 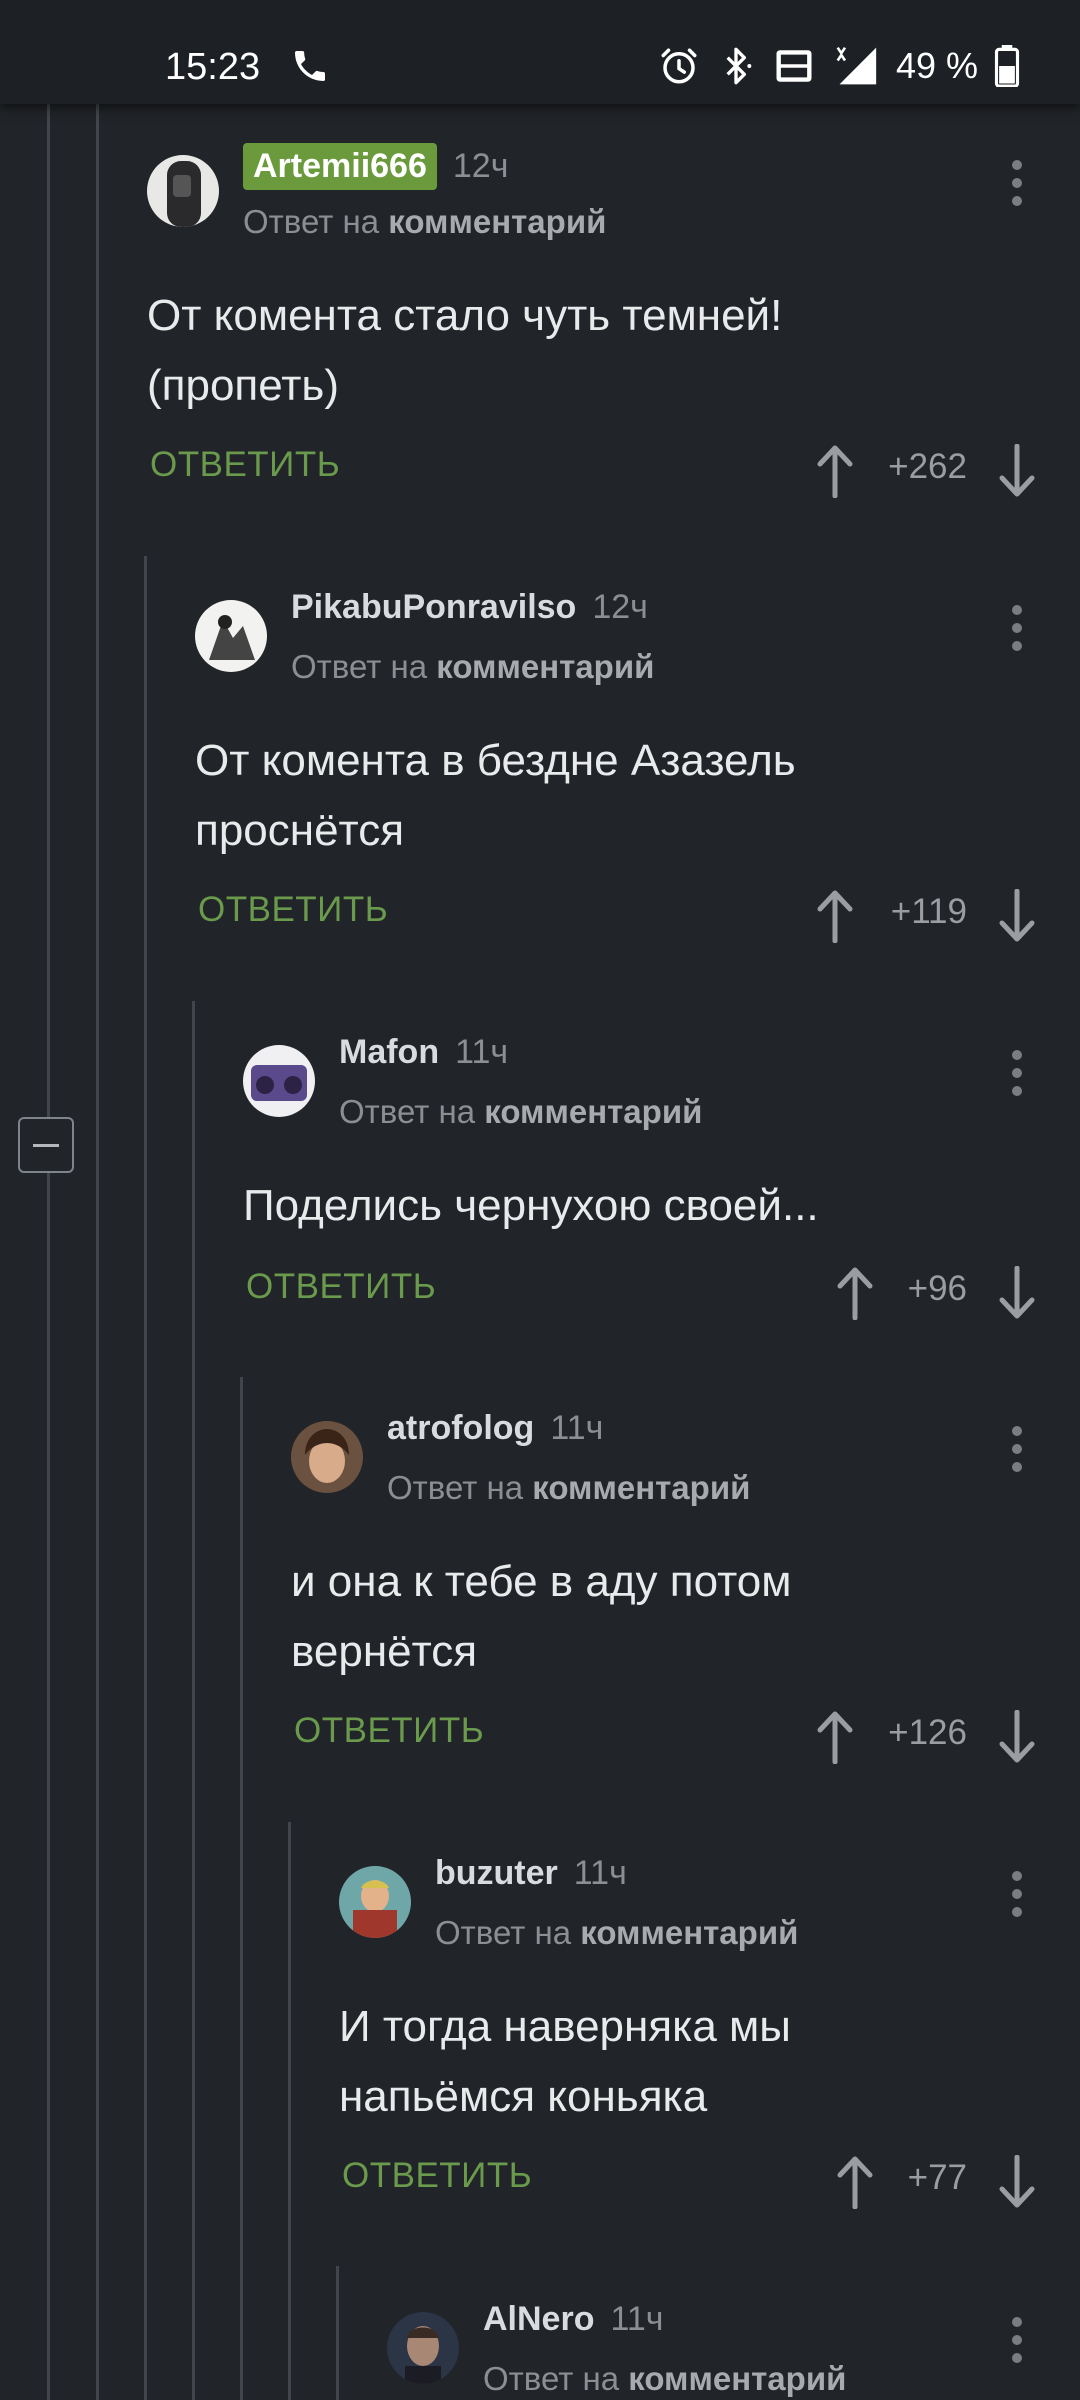 I want to click on comment-body-line: и она к тебе в аду потом, so click(x=541, y=1581).